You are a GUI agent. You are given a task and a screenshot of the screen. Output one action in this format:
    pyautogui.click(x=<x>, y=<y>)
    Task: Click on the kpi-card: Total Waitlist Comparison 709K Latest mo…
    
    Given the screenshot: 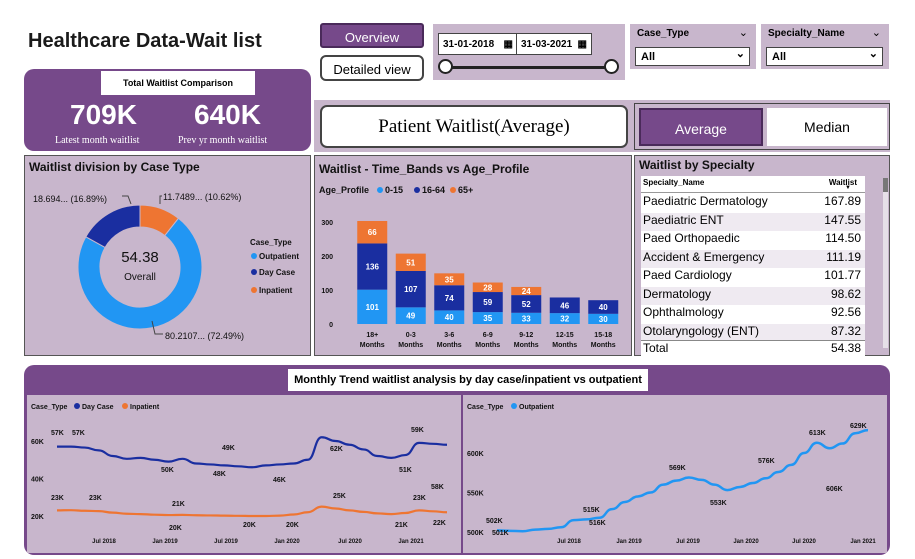 What is the action you would take?
    pyautogui.click(x=167, y=110)
    